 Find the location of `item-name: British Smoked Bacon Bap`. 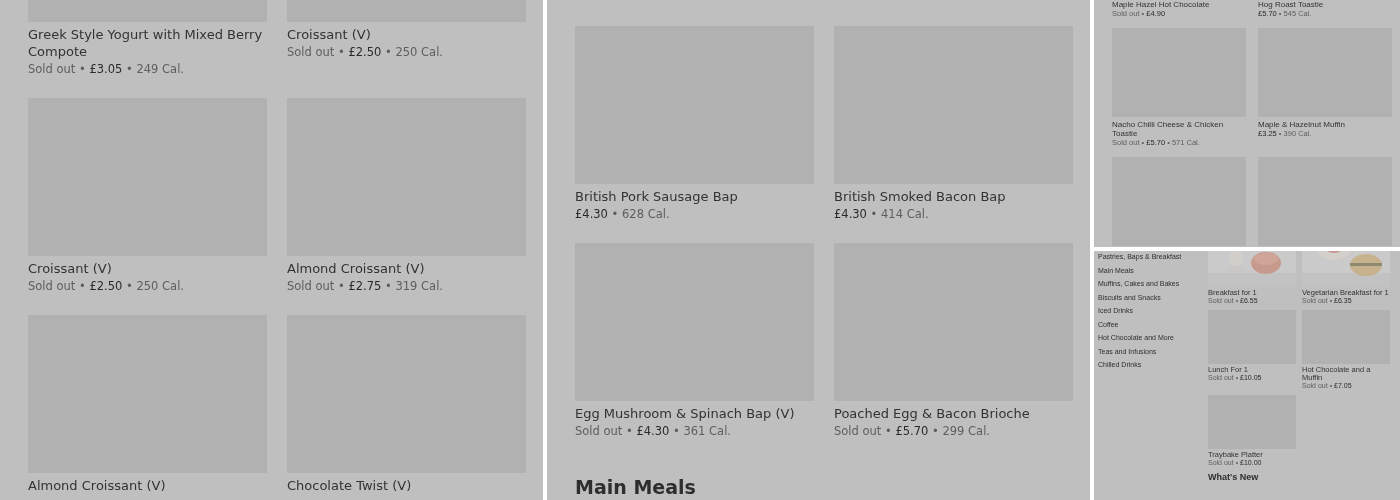

item-name: British Smoked Bacon Bap is located at coordinates (953, 196).